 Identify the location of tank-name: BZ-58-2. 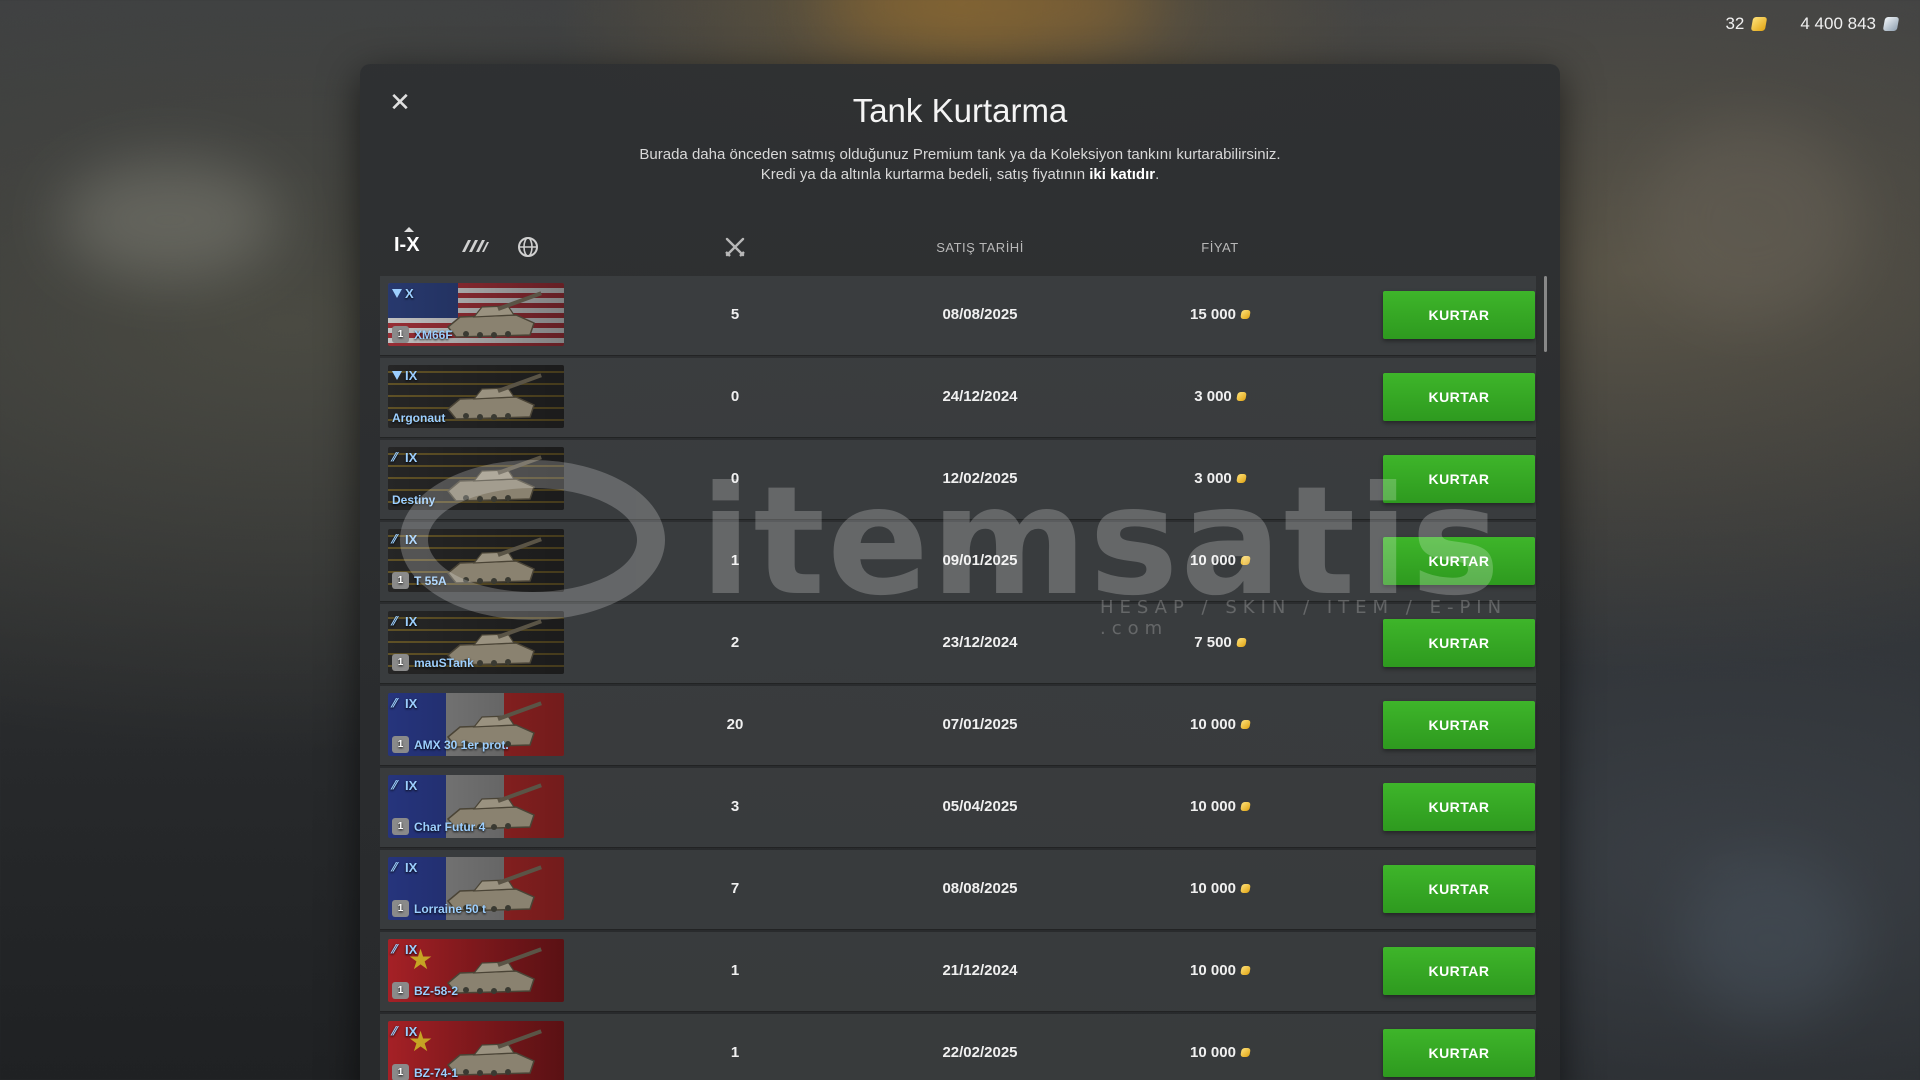
(436, 990).